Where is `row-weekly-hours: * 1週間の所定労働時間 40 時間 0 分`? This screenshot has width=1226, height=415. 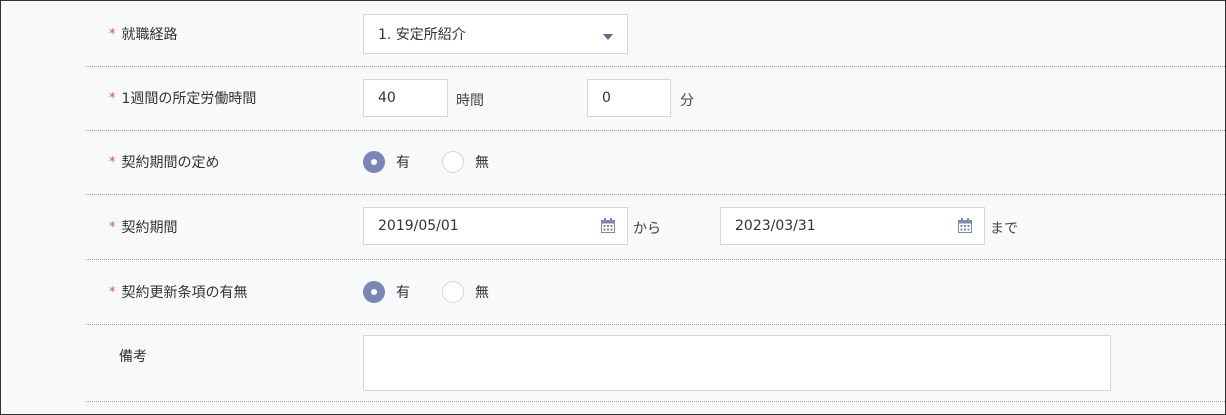
row-weekly-hours: * 1週間の所定労働時間 40 時間 0 分 is located at coordinates (655, 98).